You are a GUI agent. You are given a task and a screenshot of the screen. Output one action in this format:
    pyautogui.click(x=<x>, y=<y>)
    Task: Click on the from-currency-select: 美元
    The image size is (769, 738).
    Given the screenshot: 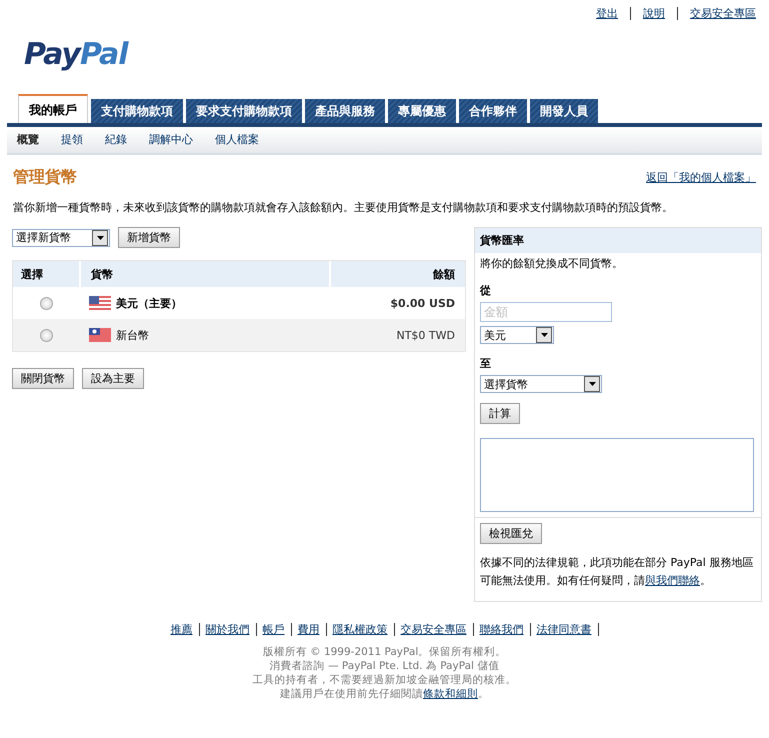 What is the action you would take?
    pyautogui.click(x=517, y=335)
    